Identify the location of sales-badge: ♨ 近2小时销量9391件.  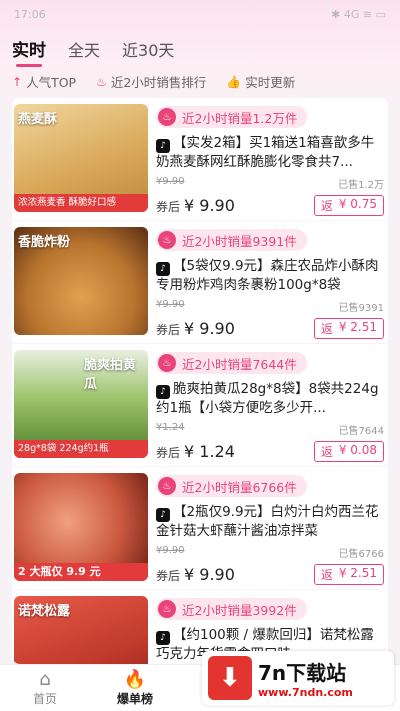
(231, 240).